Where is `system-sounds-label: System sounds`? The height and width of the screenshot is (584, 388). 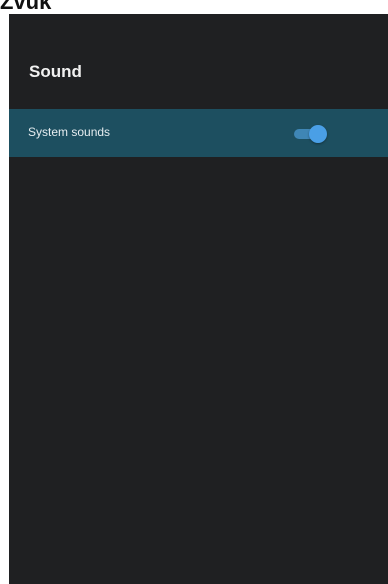
system-sounds-label: System sounds is located at coordinates (69, 132).